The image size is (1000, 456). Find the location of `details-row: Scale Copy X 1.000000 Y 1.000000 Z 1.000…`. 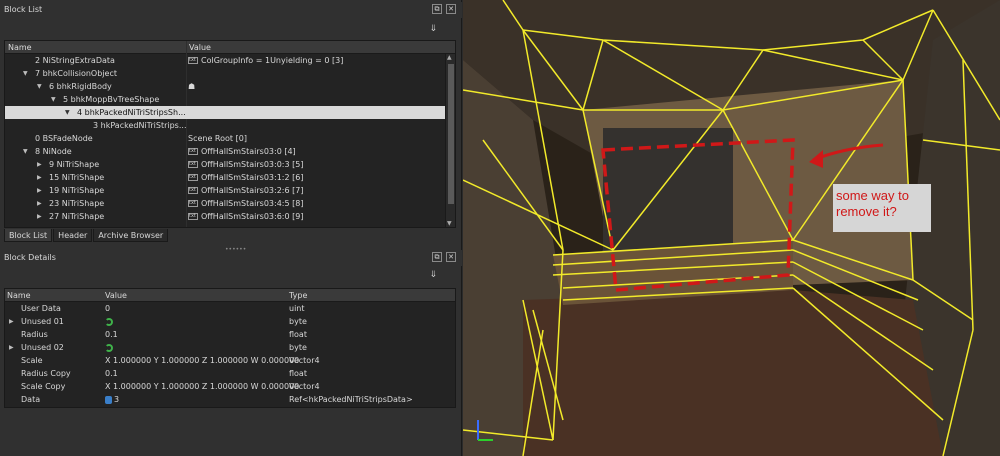

details-row: Scale Copy X 1.000000 Y 1.000000 Z 1.000… is located at coordinates (230, 386).